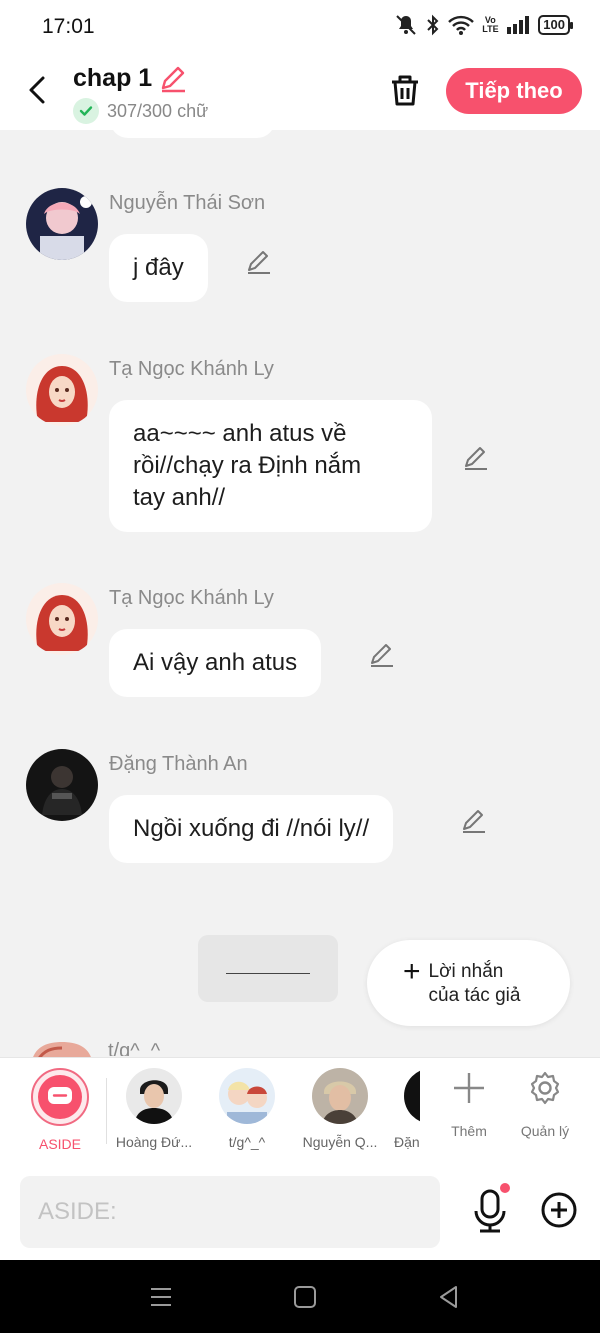  Describe the element at coordinates (68, 26) in the screenshot. I see `status-time: 17:01` at that location.